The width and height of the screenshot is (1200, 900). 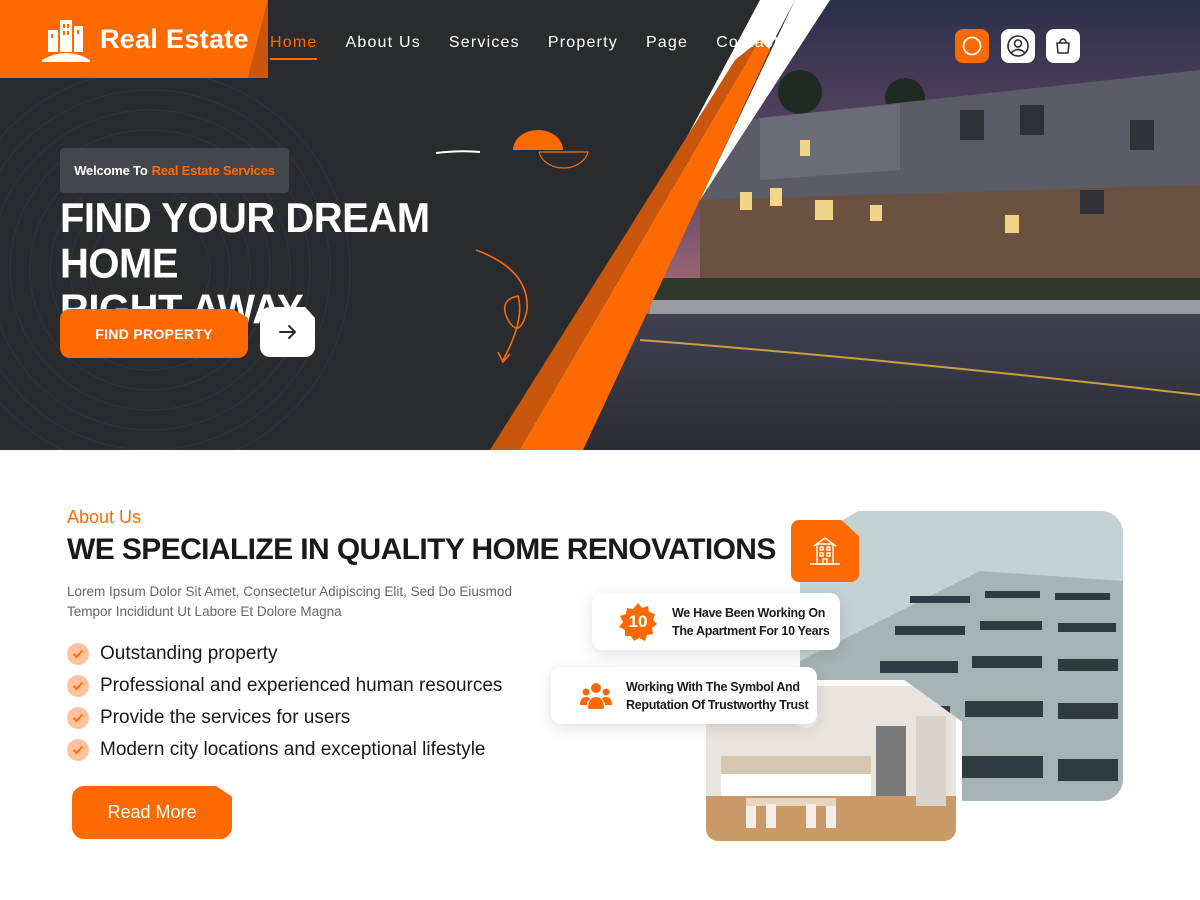 What do you see at coordinates (667, 47) in the screenshot?
I see `nav-page: Page` at bounding box center [667, 47].